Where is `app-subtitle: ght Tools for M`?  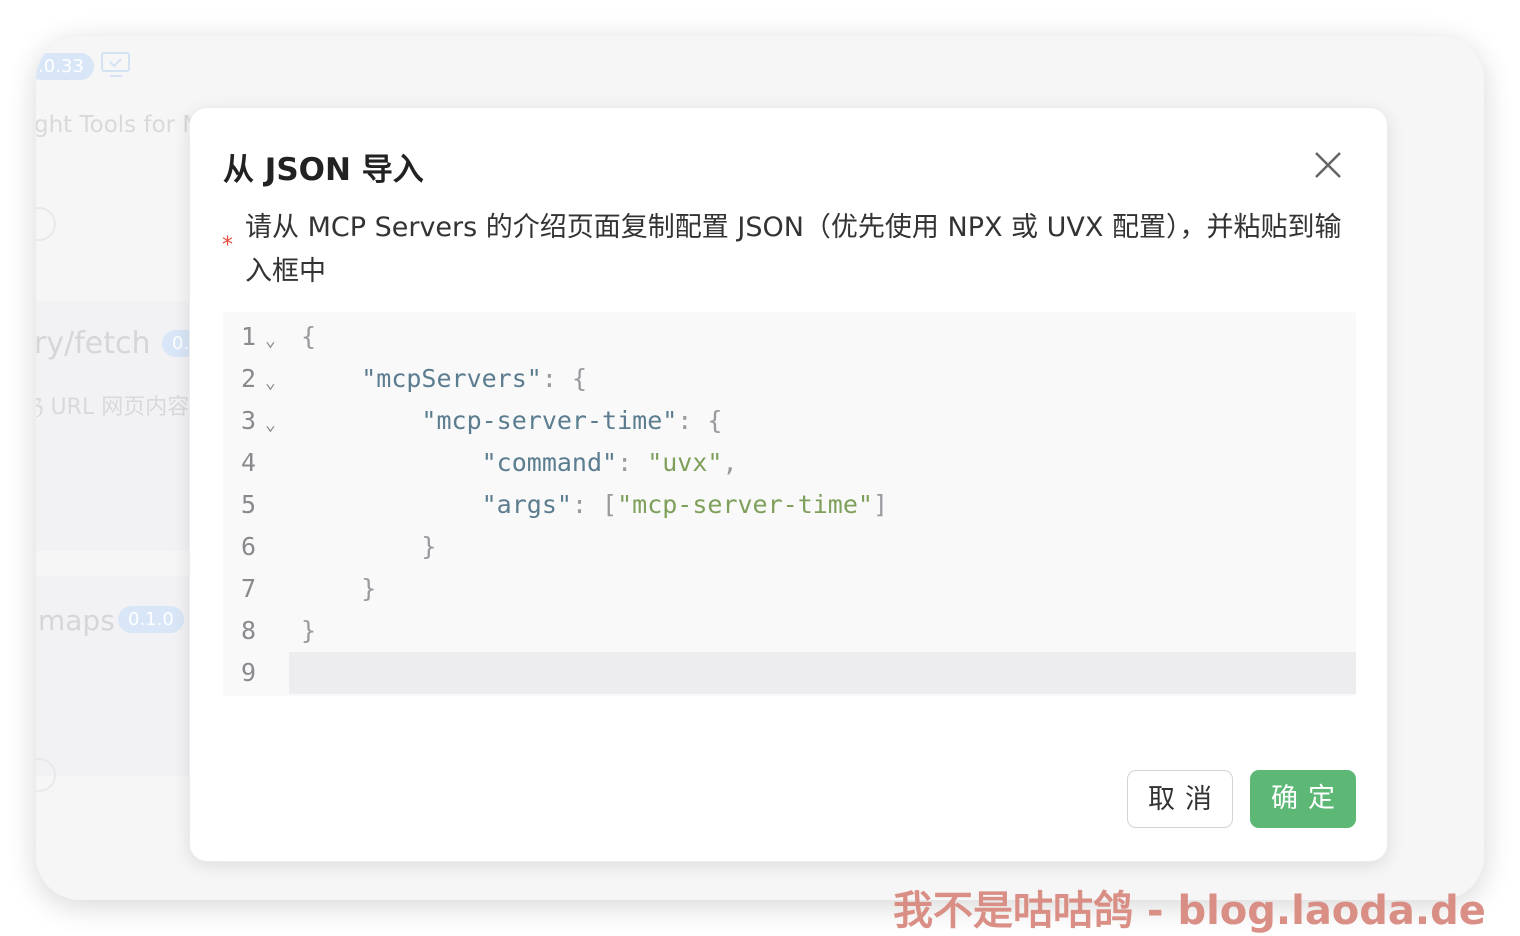
app-subtitle: ght Tools for M is located at coordinates (119, 125).